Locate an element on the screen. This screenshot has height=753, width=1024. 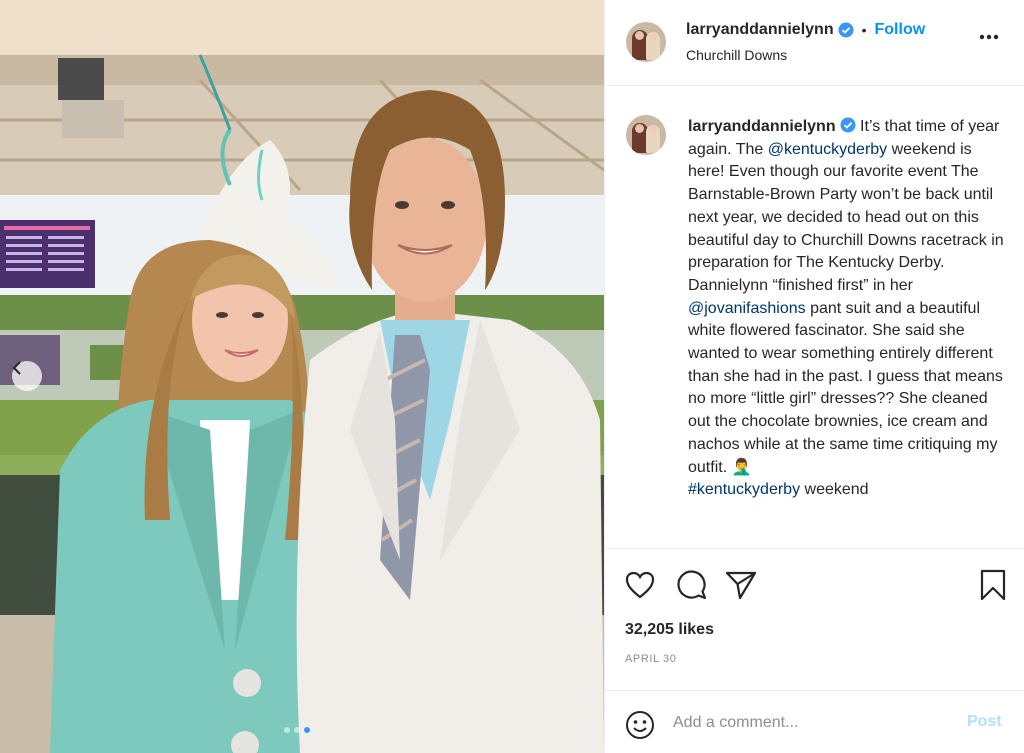
carousel-indicator is located at coordinates (297, 730).